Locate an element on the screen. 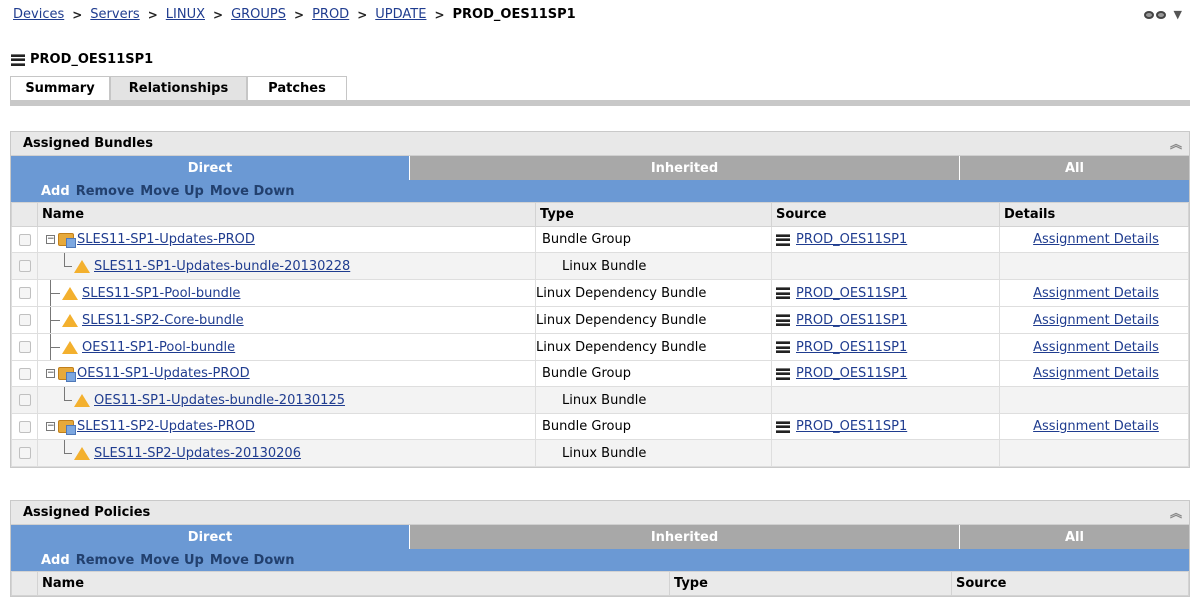  type-cell: Bundle Group is located at coordinates (653, 239).